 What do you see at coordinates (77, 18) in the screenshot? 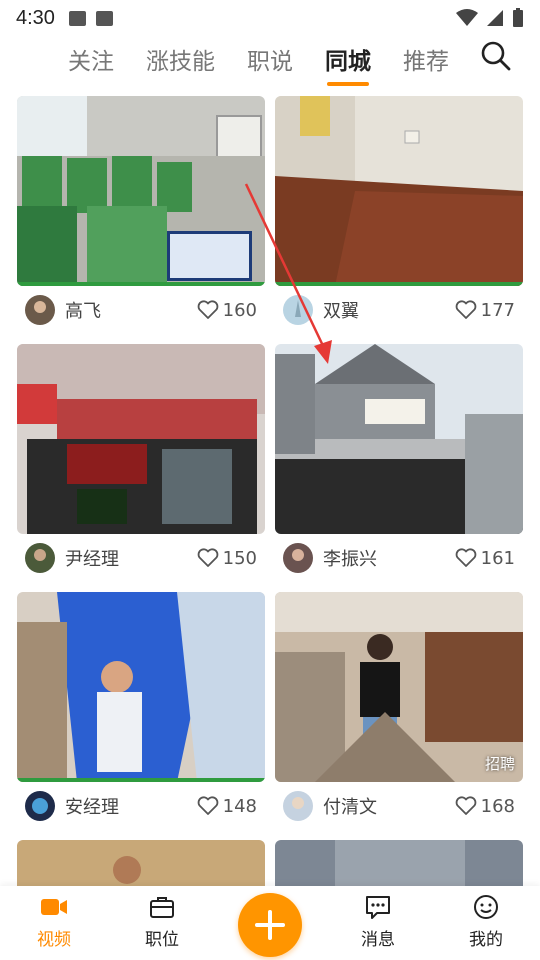
I see `image-notification-icon` at bounding box center [77, 18].